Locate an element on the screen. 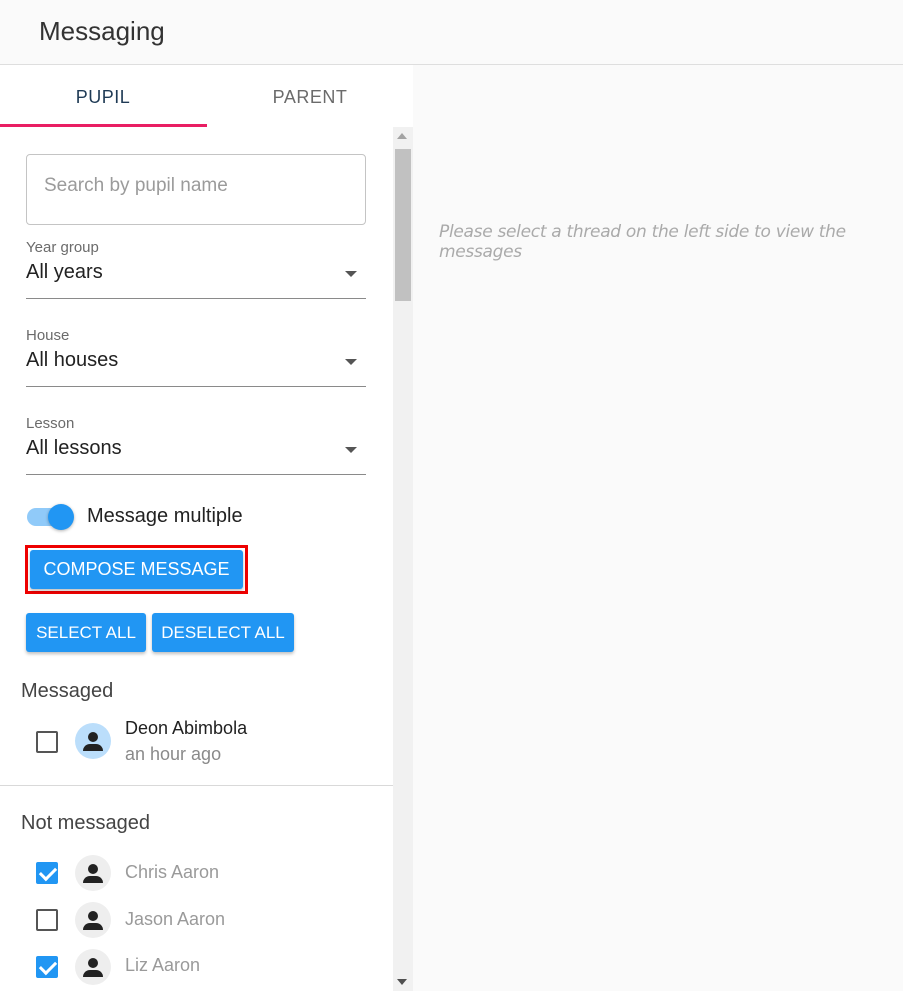 The width and height of the screenshot is (903, 991). list-item: Liz Aaron is located at coordinates (196, 966).